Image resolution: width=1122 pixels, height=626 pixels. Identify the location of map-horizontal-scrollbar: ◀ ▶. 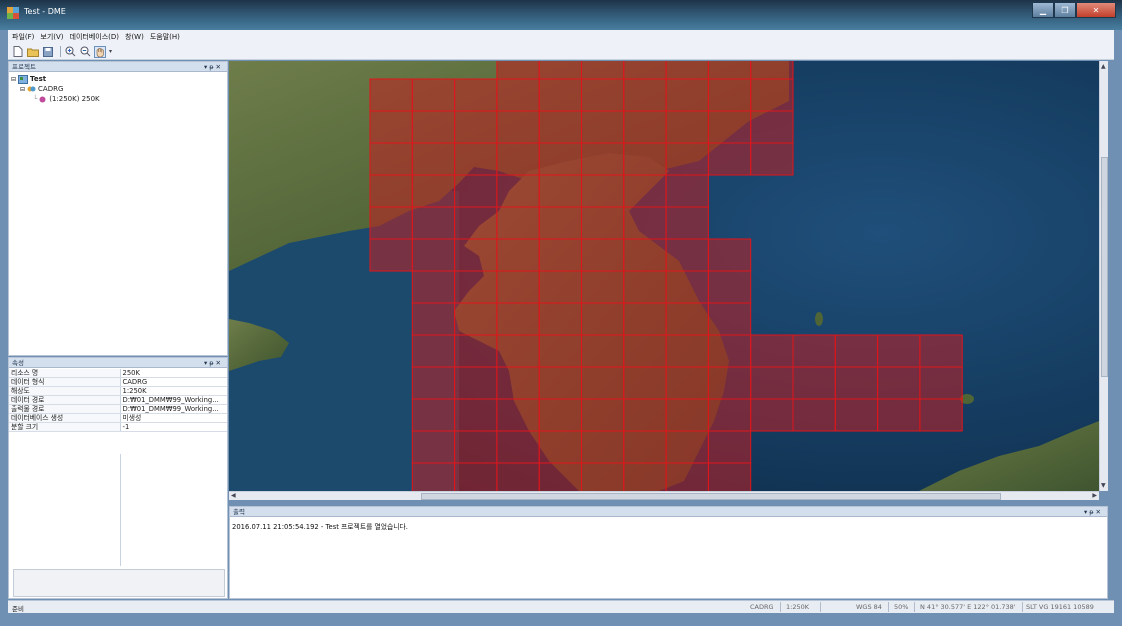
(664, 495).